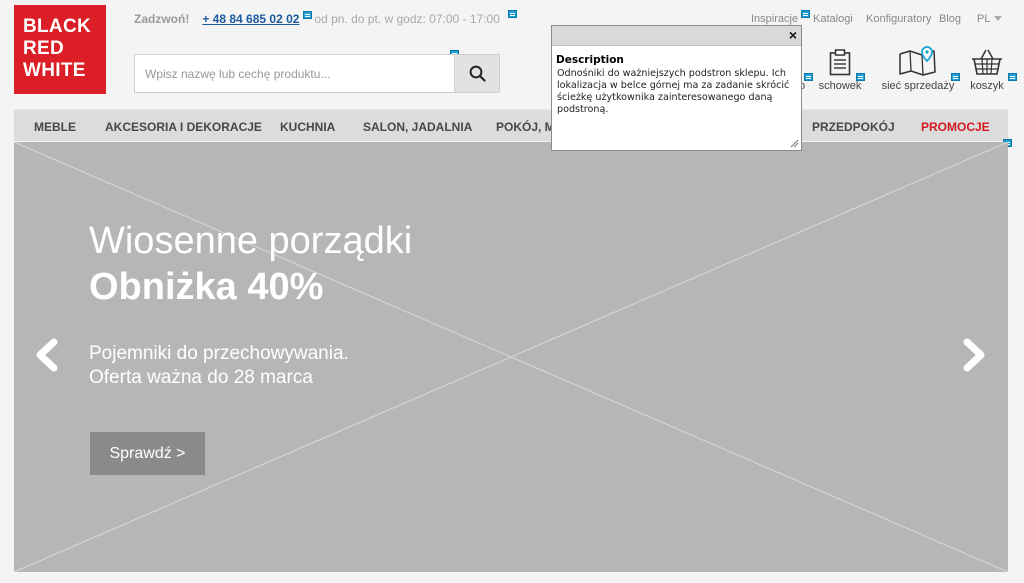 The height and width of the screenshot is (583, 1024). Describe the element at coordinates (54, 70) in the screenshot. I see `logo-line-white: WHITE` at that location.